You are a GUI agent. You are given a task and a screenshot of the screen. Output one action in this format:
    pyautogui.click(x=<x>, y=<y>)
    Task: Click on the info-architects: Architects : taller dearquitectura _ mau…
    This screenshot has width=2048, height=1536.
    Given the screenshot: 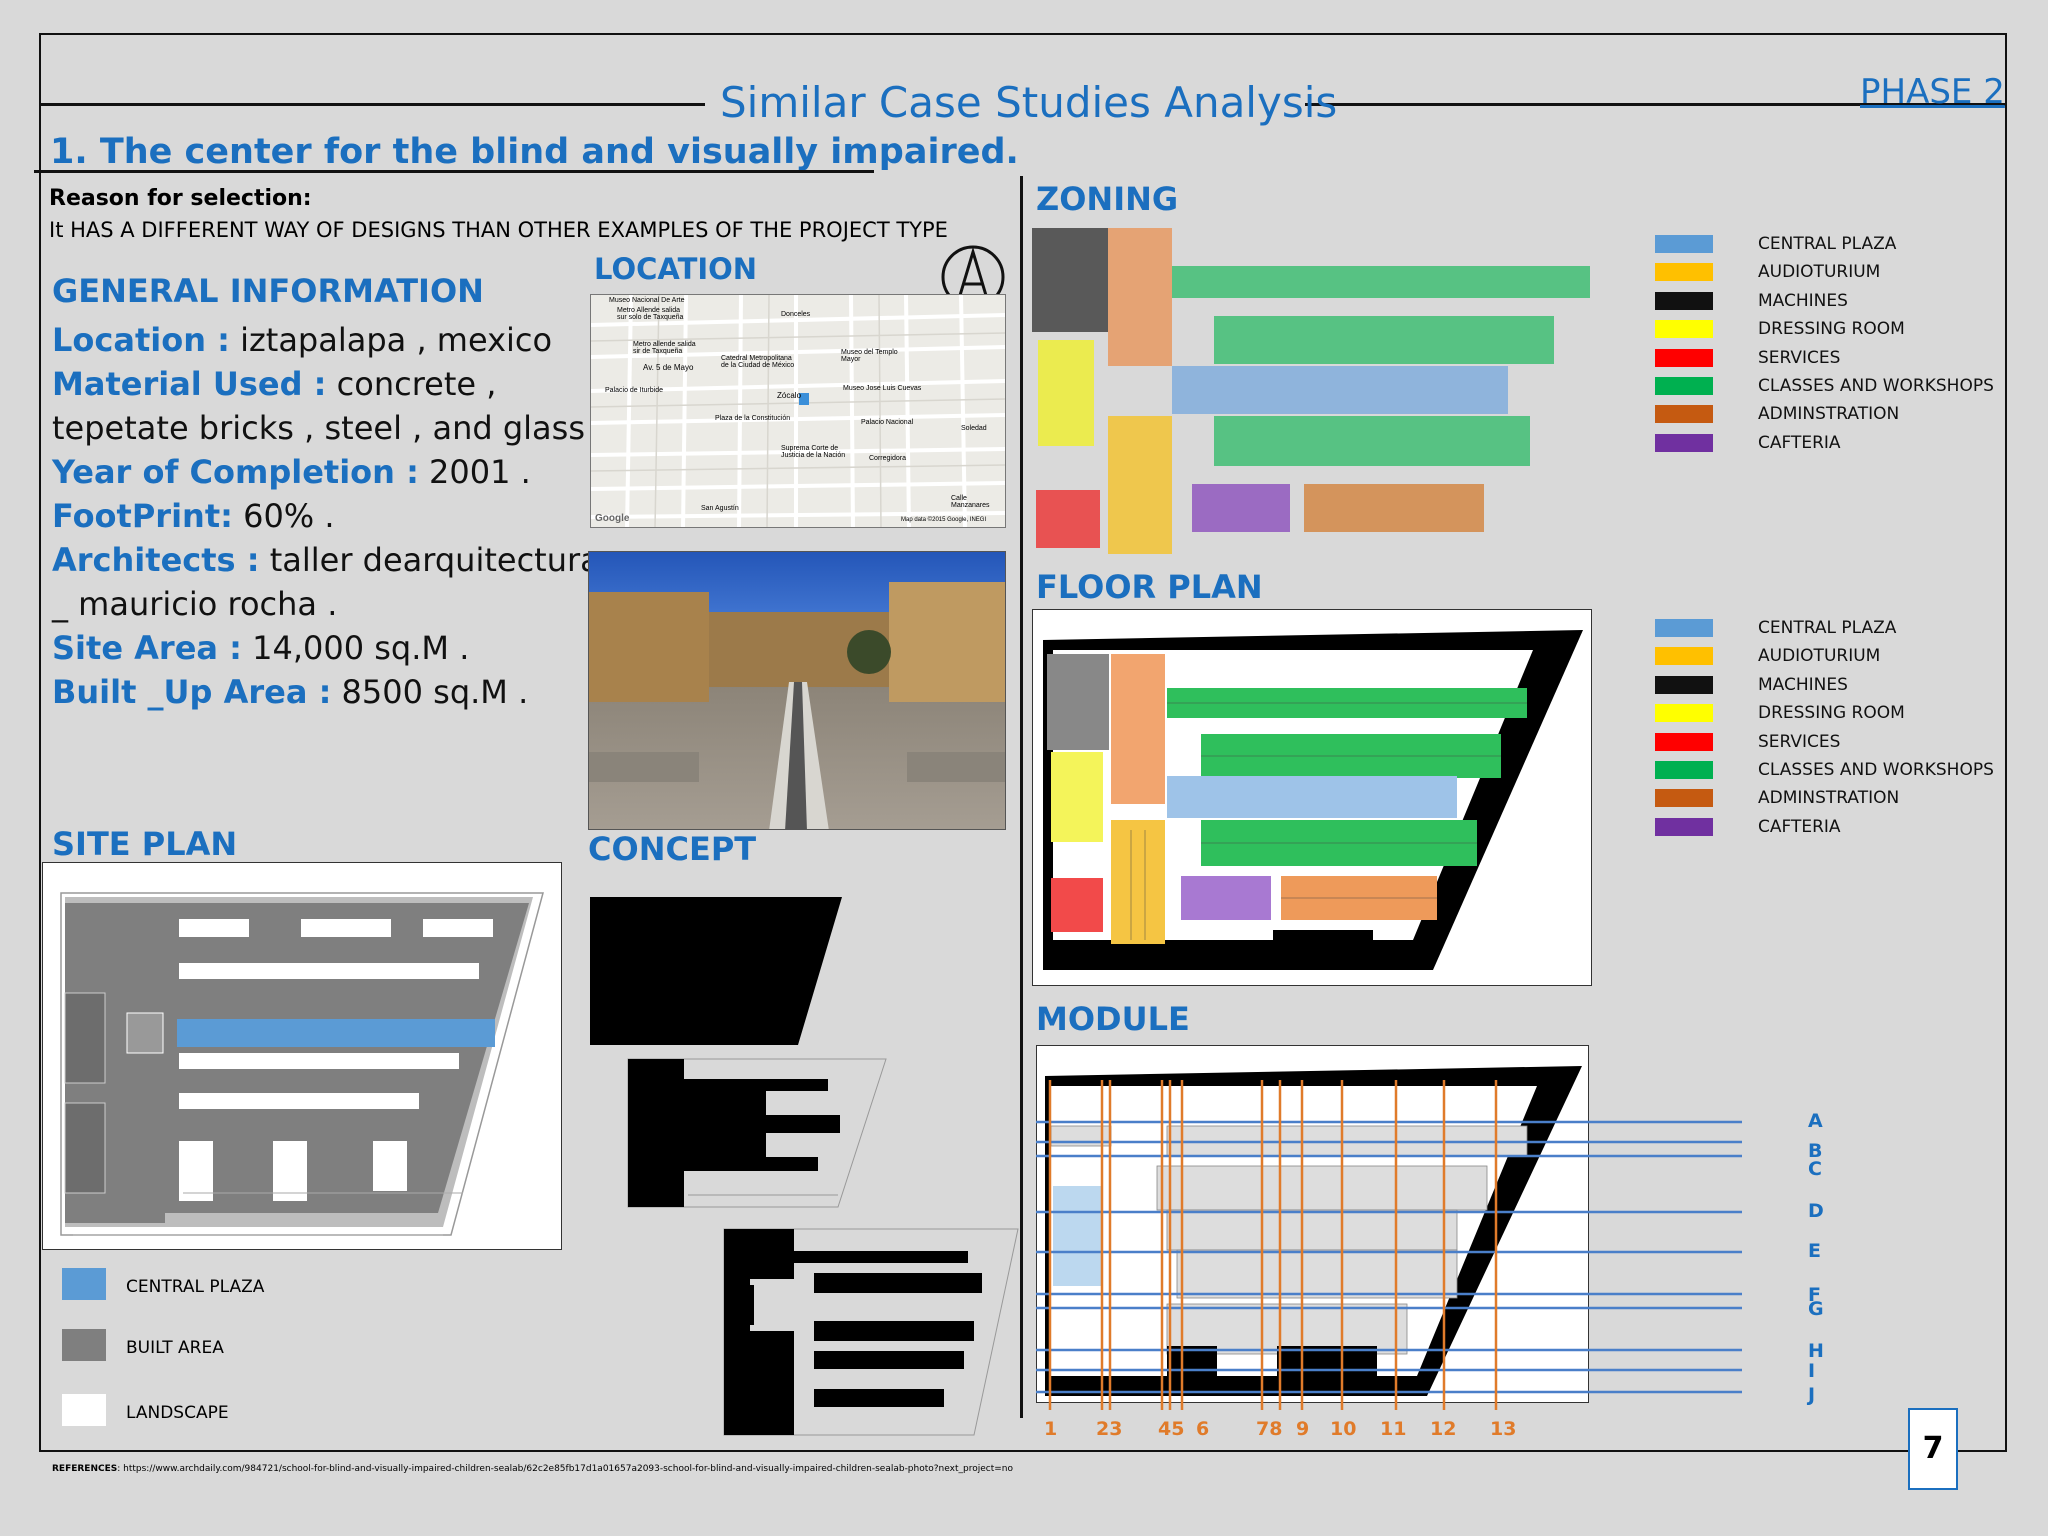 What is the action you would take?
    pyautogui.click(x=326, y=582)
    